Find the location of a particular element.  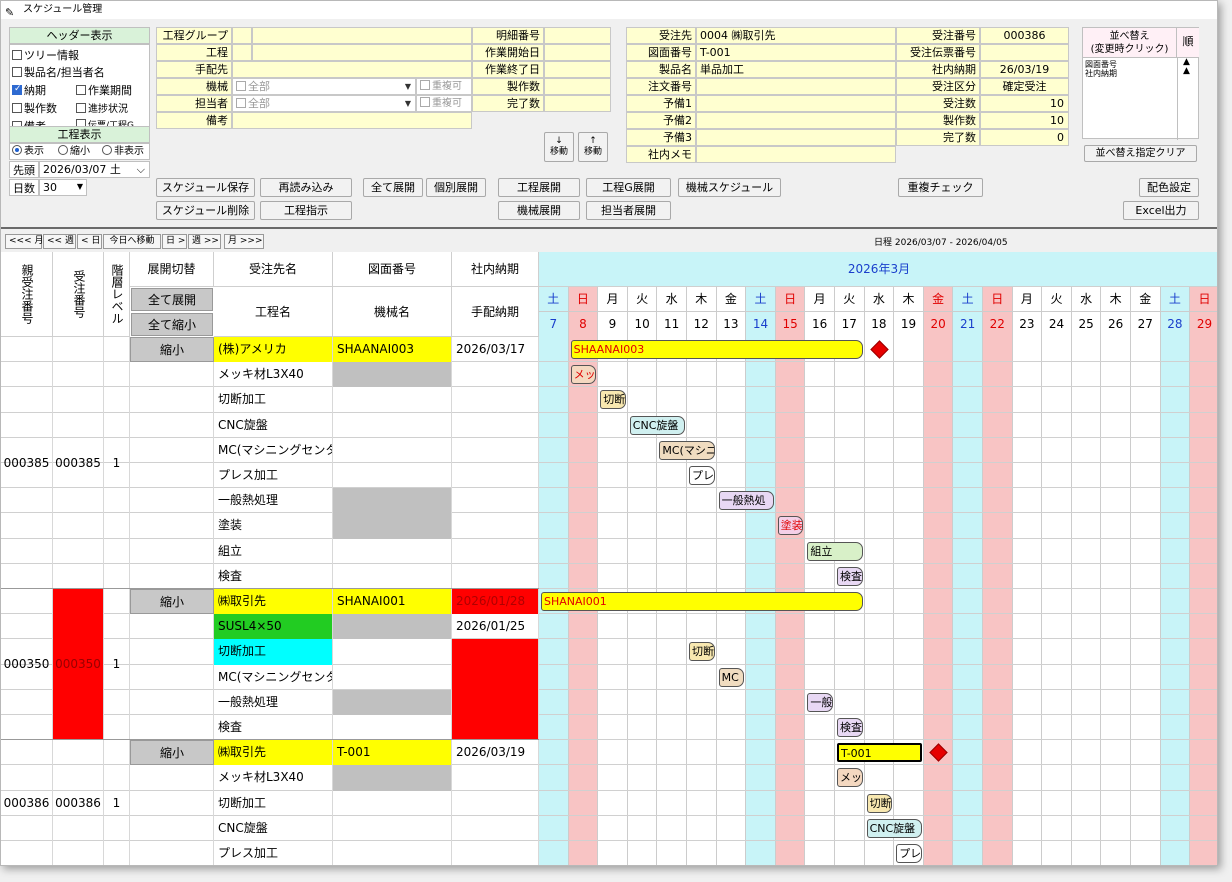

schedule-bar: 一般 is located at coordinates (820, 702).